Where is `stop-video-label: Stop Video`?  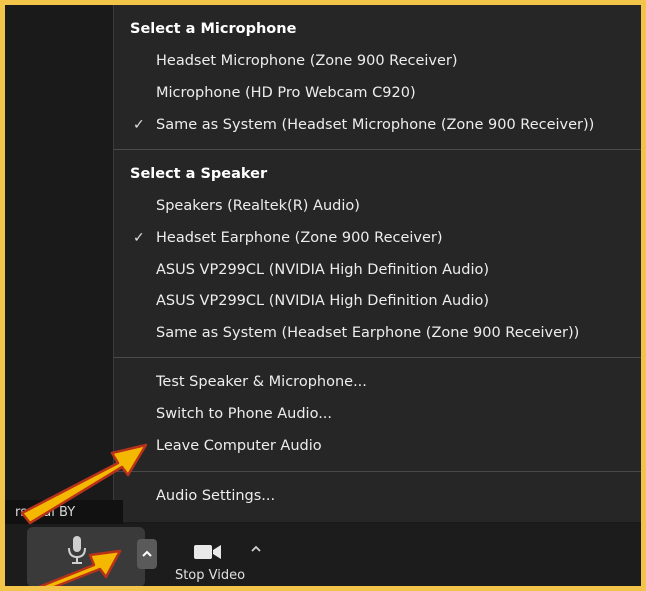
stop-video-label: Stop Video is located at coordinates (210, 575).